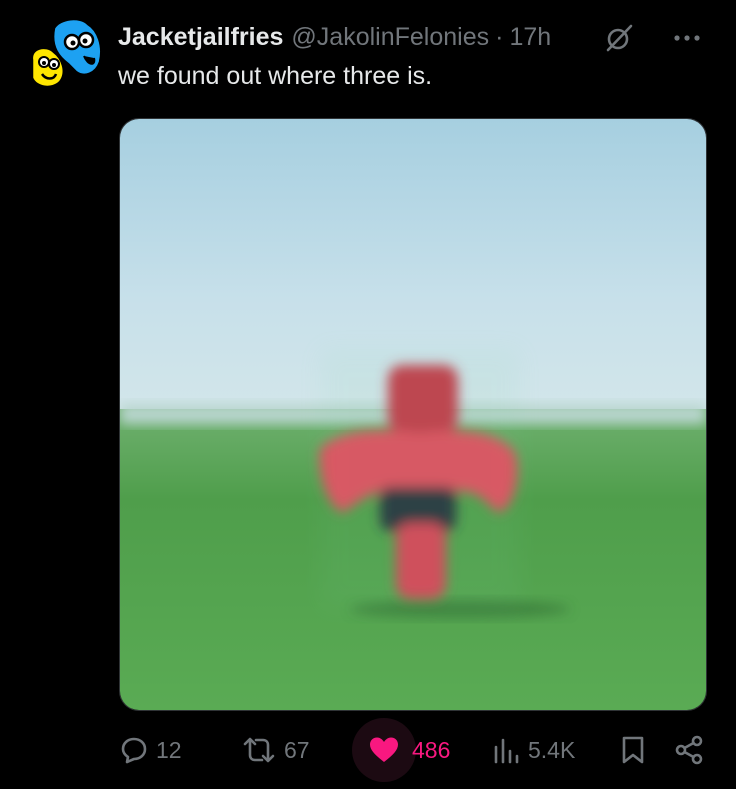 Image resolution: width=736 pixels, height=789 pixels. What do you see at coordinates (66, 53) in the screenshot?
I see `avatar-cartoon-face-icon` at bounding box center [66, 53].